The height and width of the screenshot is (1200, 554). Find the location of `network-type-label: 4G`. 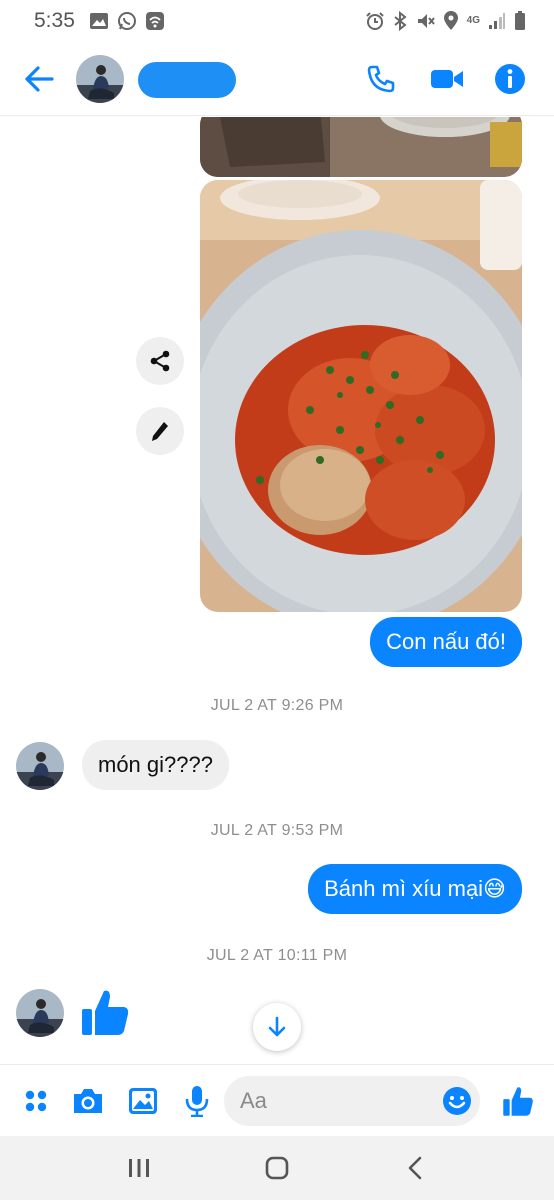

network-type-label: 4G is located at coordinates (473, 20).